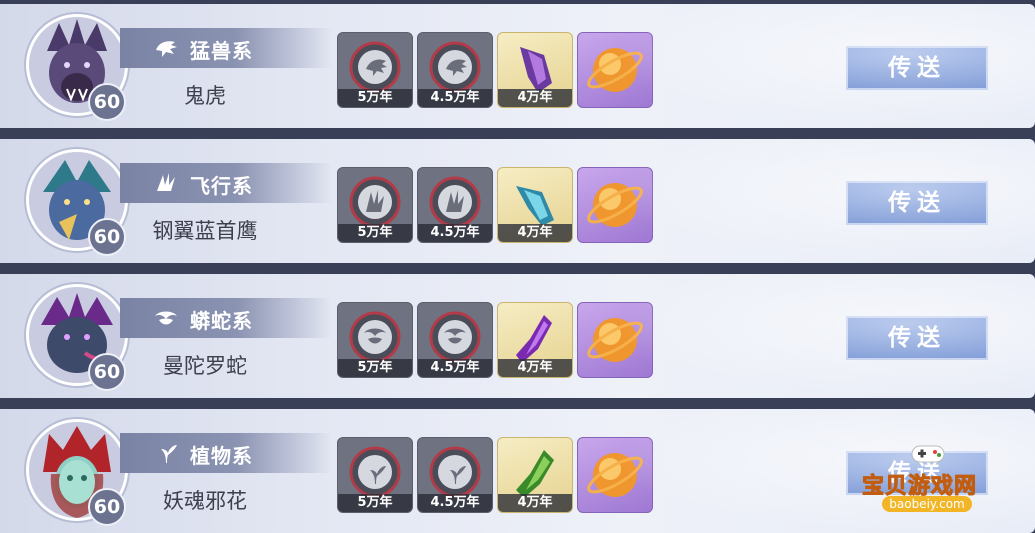  I want to click on type-banner: 猛兽系, so click(226, 48).